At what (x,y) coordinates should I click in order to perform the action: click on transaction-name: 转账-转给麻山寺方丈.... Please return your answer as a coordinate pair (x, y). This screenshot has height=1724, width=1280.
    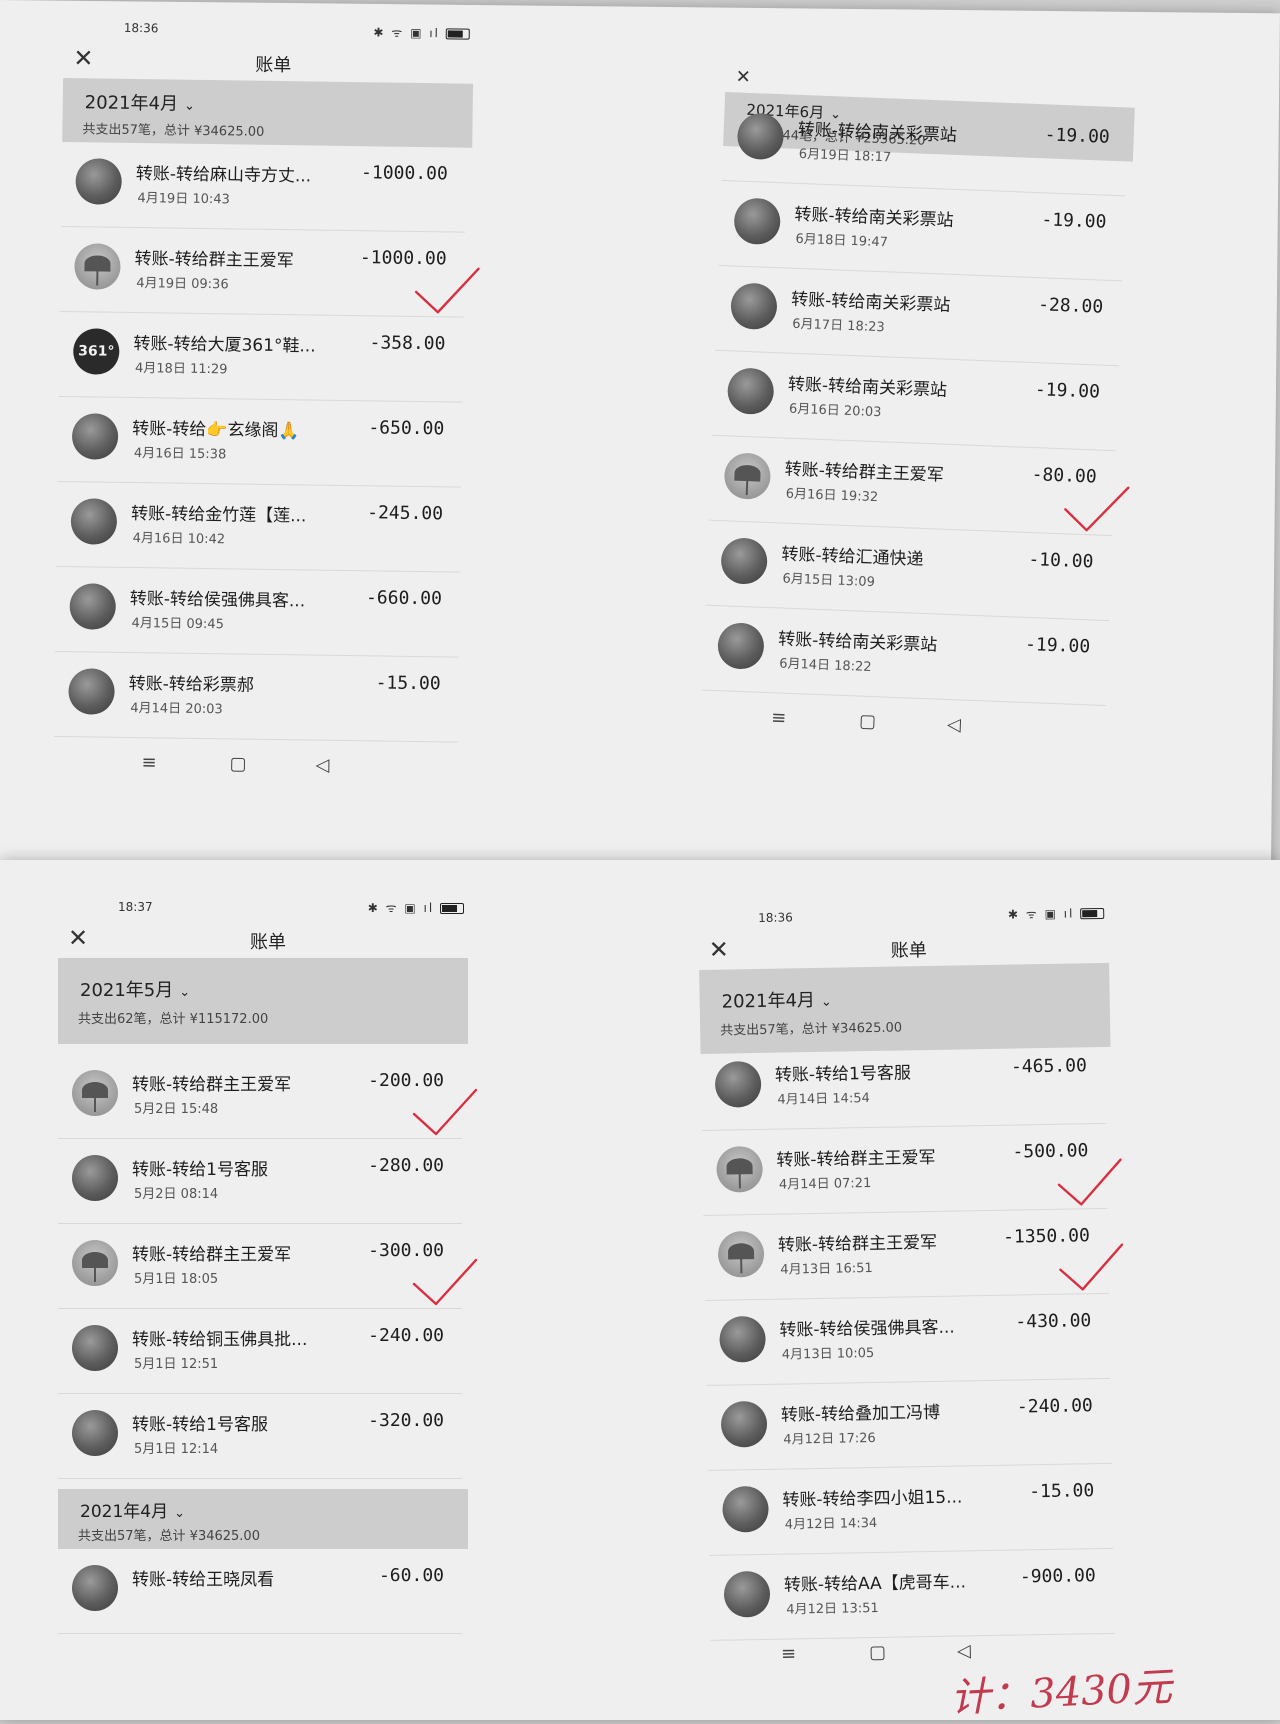
    Looking at the image, I should click on (223, 175).